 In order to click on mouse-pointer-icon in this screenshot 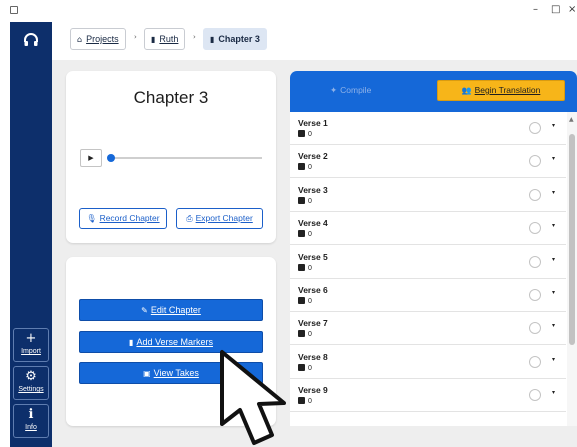, I will do `click(253, 397)`.